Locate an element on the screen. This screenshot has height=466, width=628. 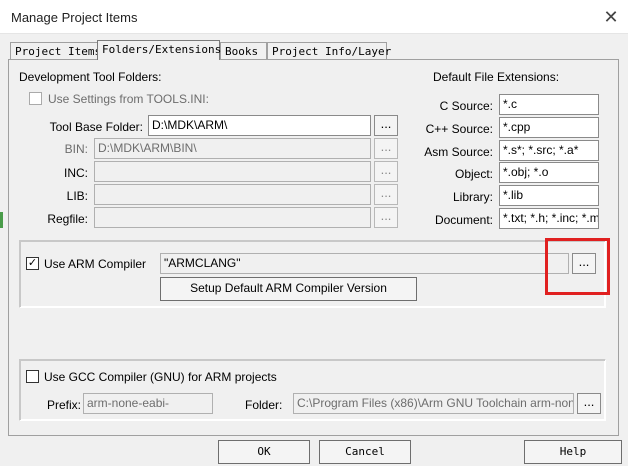
c-source-label: C Source: is located at coordinates (466, 106).